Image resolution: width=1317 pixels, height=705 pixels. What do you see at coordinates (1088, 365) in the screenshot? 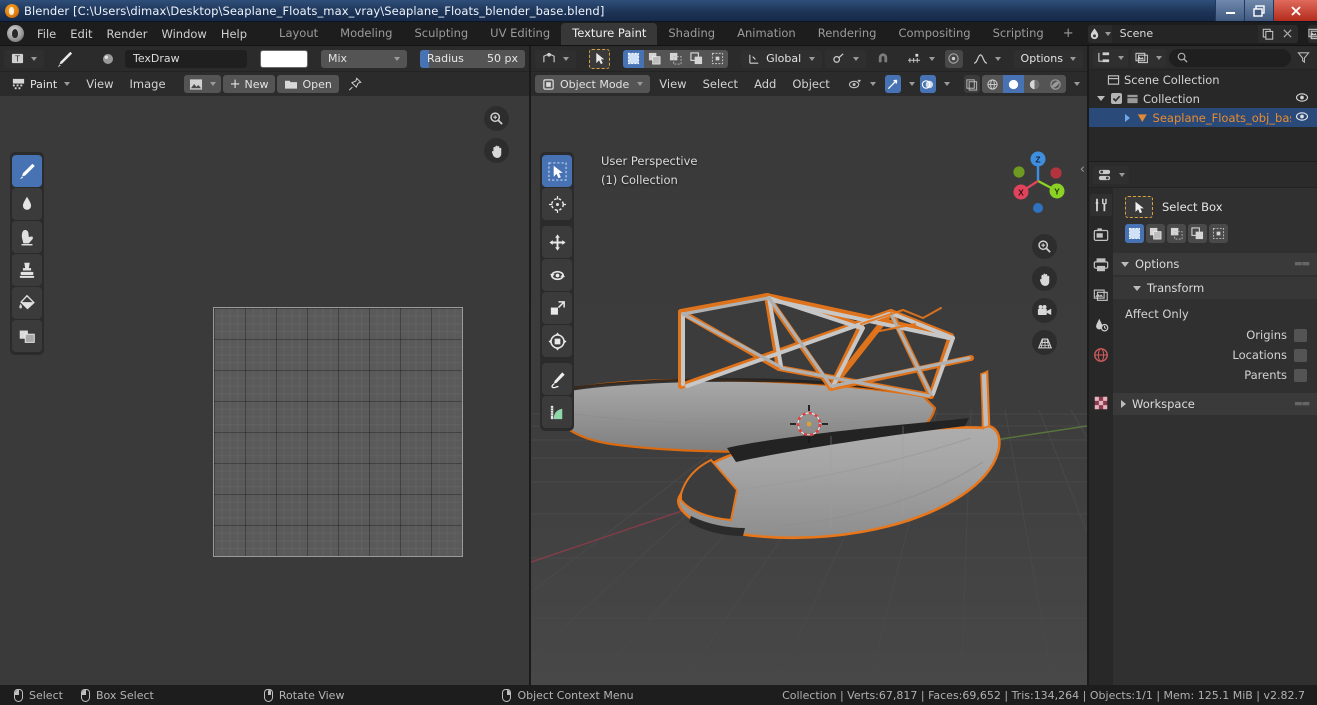
I see `area-divider-right` at bounding box center [1088, 365].